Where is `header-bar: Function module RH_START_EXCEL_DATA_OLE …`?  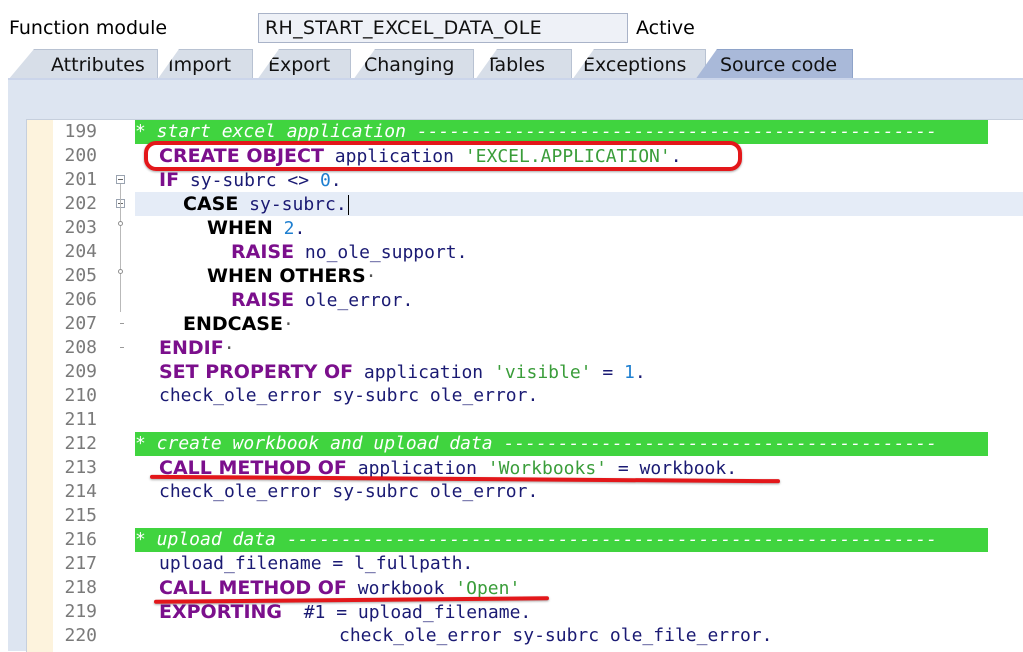 header-bar: Function module RH_START_EXCEL_DATA_OLE … is located at coordinates (511, 23).